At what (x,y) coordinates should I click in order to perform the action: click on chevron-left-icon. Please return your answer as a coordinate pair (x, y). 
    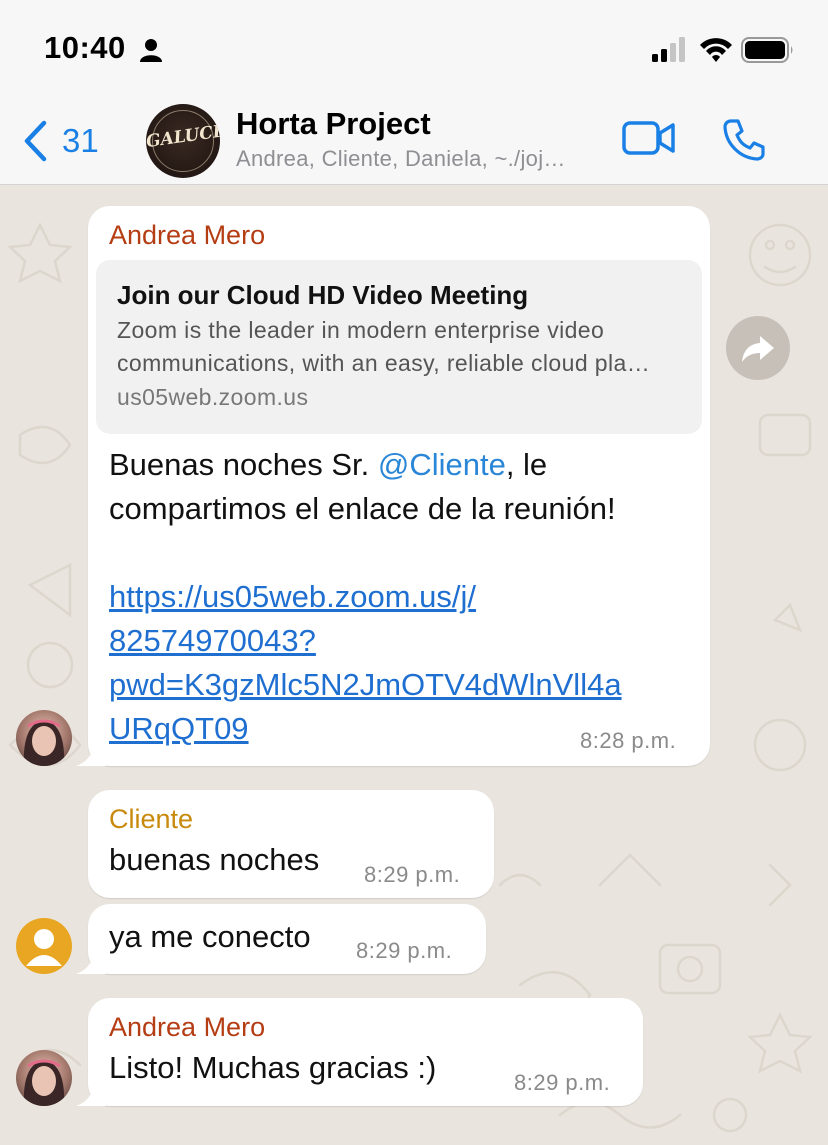
    Looking at the image, I should click on (35, 141).